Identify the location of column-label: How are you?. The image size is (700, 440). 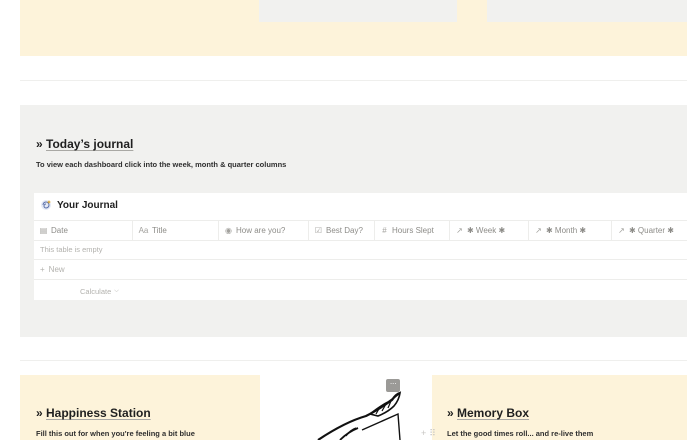
(261, 230).